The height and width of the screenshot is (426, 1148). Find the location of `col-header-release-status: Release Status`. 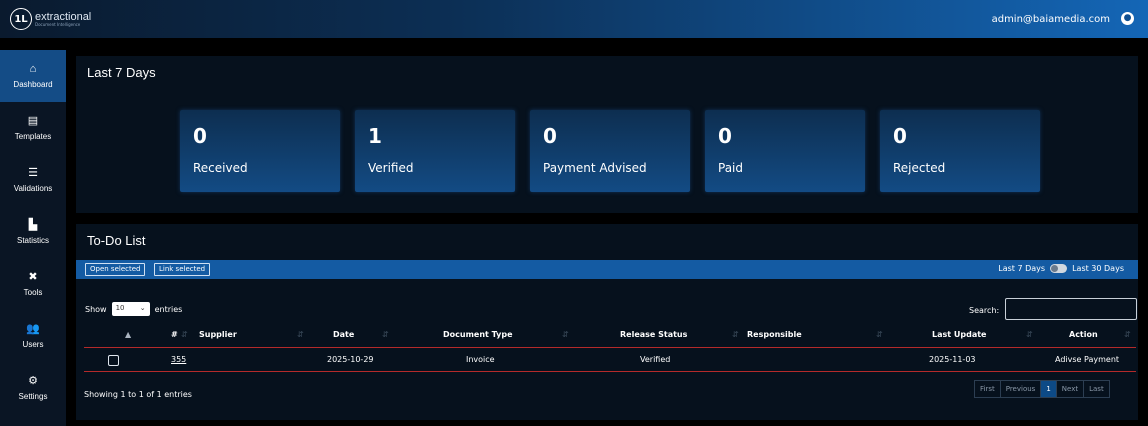

col-header-release-status: Release Status is located at coordinates (653, 334).